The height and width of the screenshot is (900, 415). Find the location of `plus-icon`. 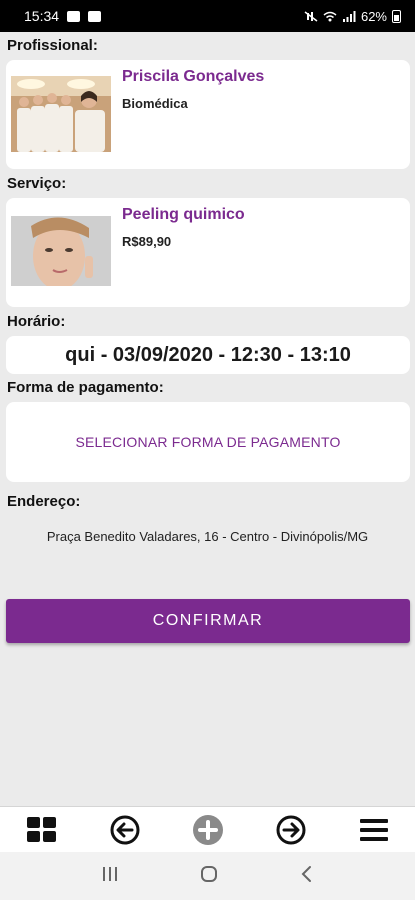

plus-icon is located at coordinates (208, 830).